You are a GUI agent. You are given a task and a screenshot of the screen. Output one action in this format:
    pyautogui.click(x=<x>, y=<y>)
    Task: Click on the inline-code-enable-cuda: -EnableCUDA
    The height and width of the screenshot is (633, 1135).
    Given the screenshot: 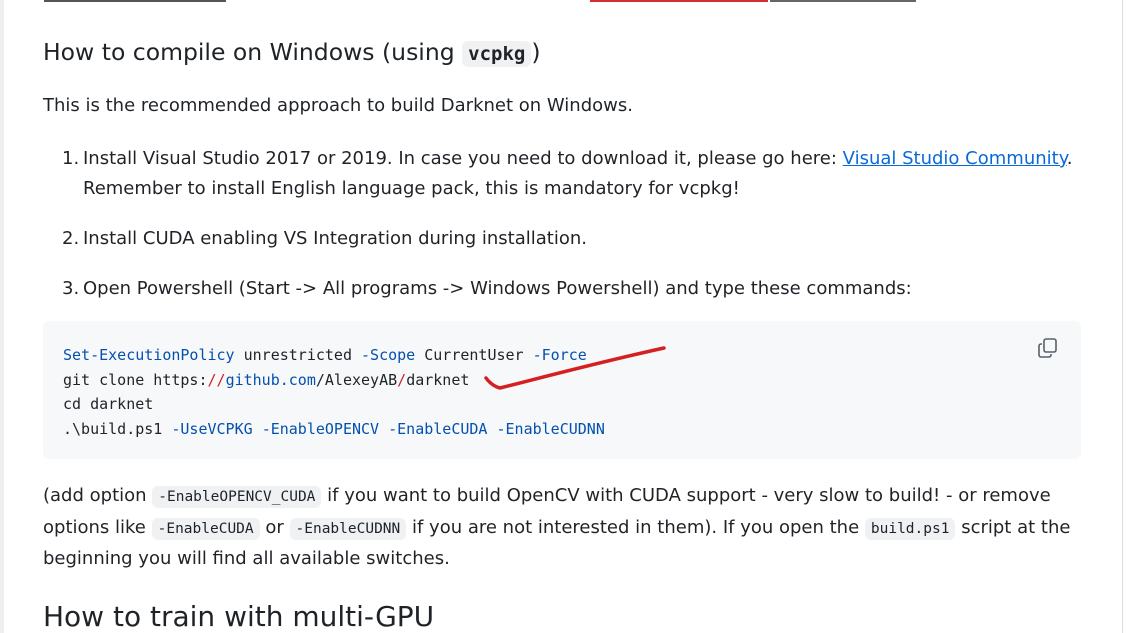 What is the action you would take?
    pyautogui.click(x=205, y=528)
    